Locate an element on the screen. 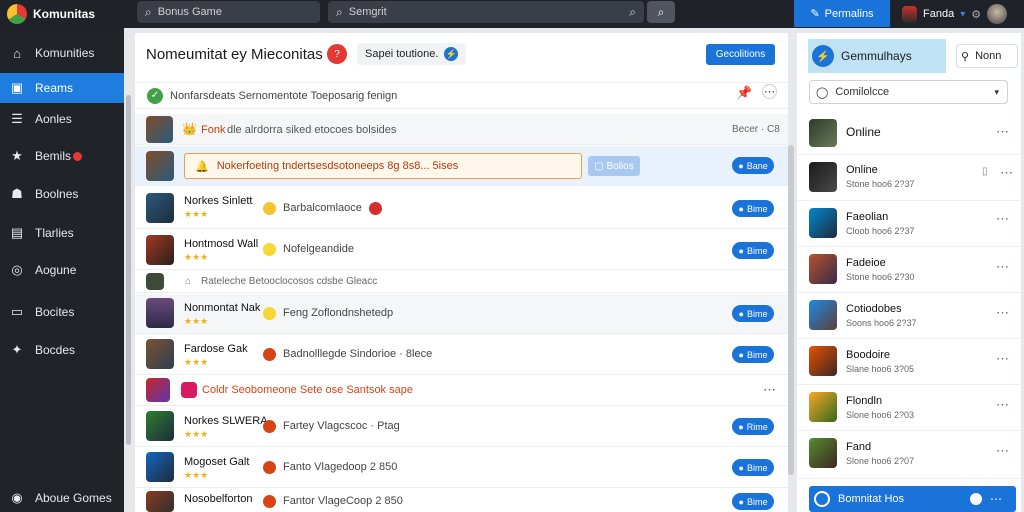 This screenshot has height=512, width=1024. friend-item: Faeolian Cloob hoo6 2?37 ⋯ is located at coordinates (909, 224).